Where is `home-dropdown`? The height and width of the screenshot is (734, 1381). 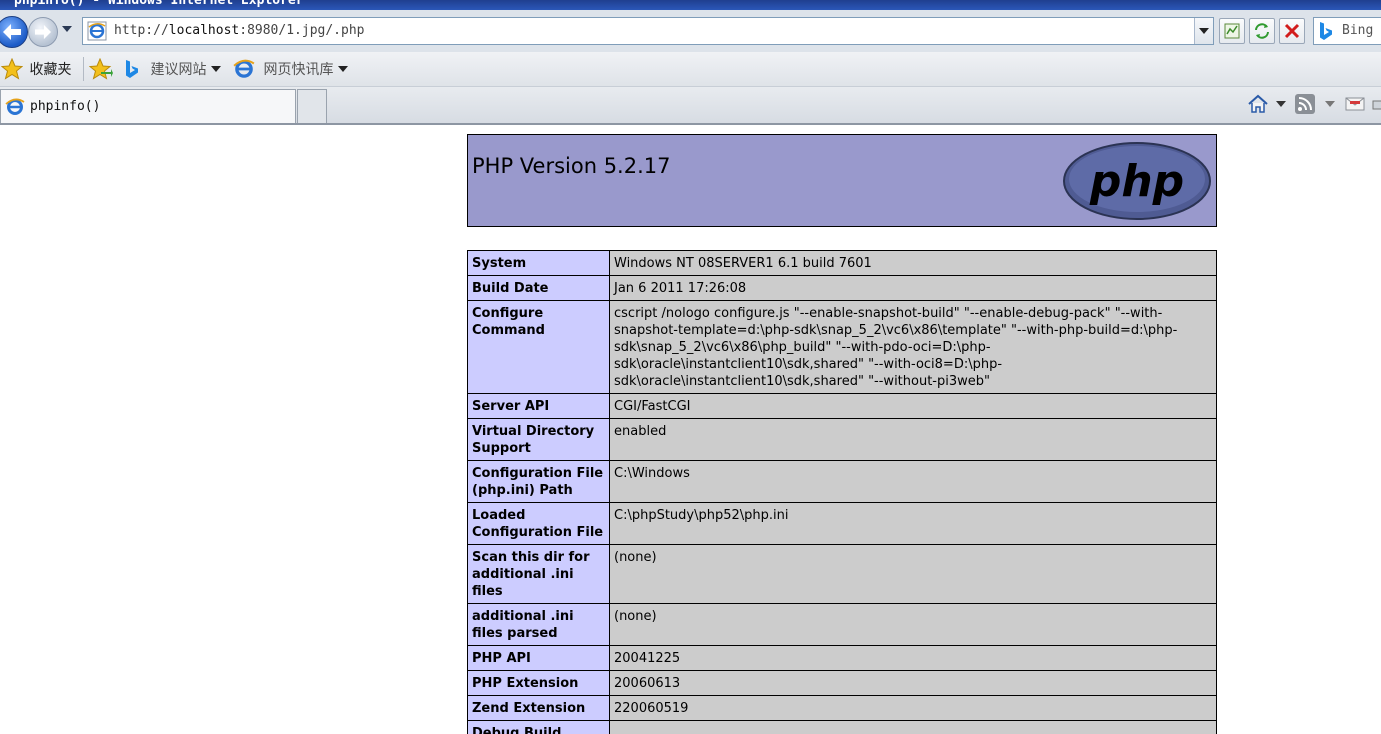
home-dropdown is located at coordinates (1281, 104).